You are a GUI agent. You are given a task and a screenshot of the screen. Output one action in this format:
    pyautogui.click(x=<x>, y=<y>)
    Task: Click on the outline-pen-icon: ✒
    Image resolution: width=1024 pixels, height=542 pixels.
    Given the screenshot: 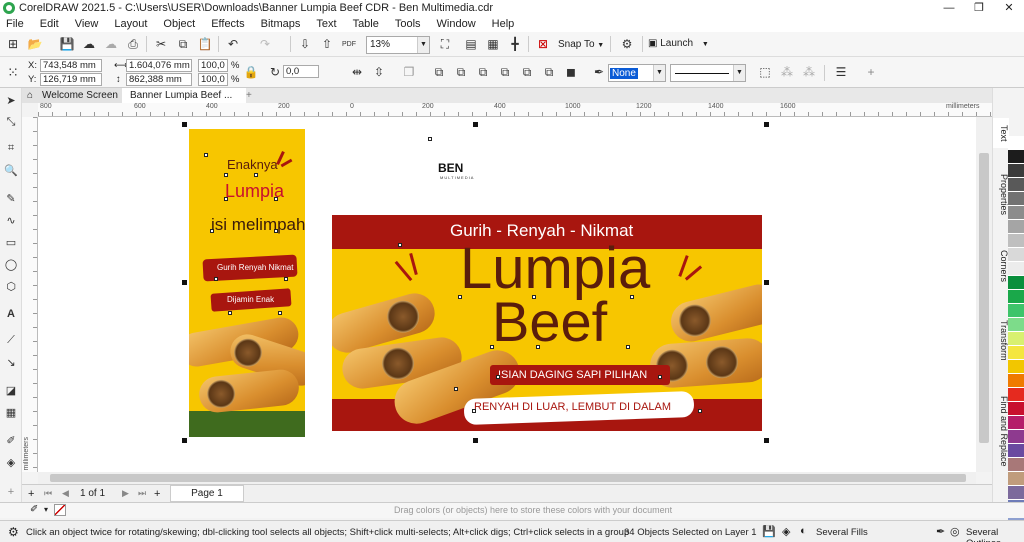 What is the action you would take?
    pyautogui.click(x=940, y=531)
    